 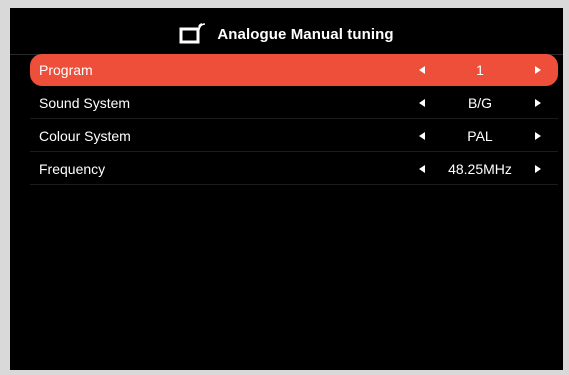 What do you see at coordinates (193, 34) in the screenshot?
I see `tv-signal-icon` at bounding box center [193, 34].